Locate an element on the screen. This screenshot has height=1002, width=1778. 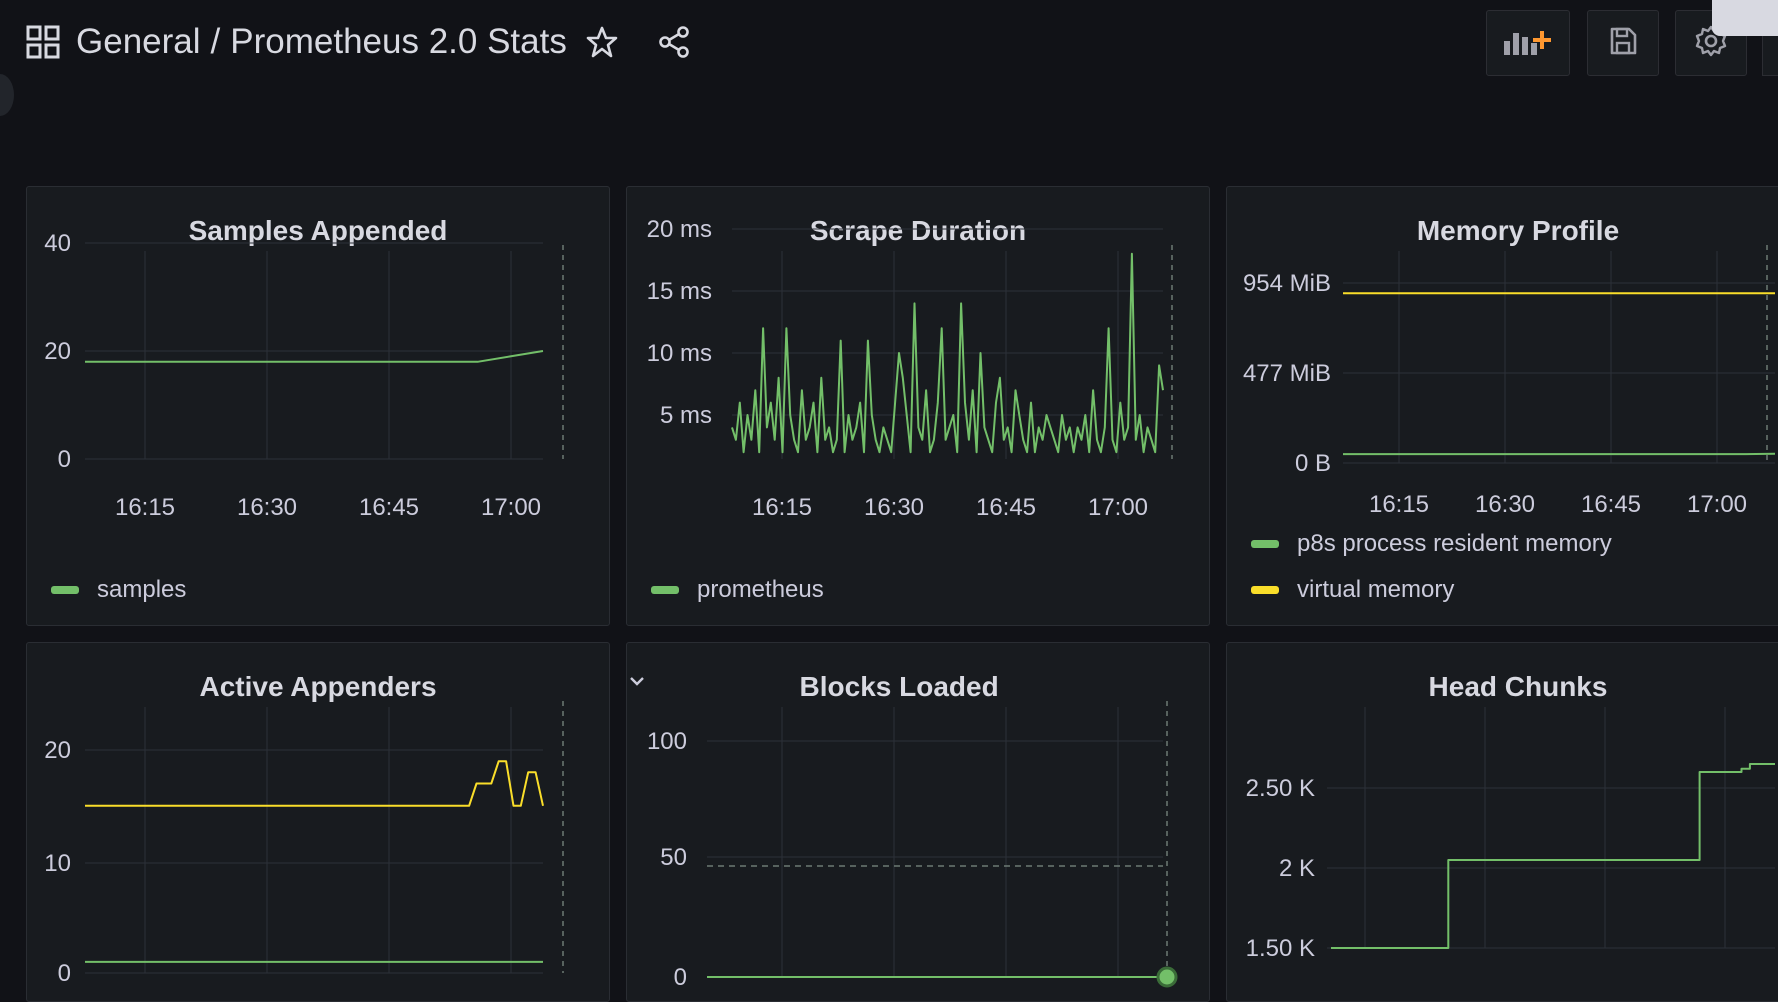
legend-item: prometheus is located at coordinates (737, 590).